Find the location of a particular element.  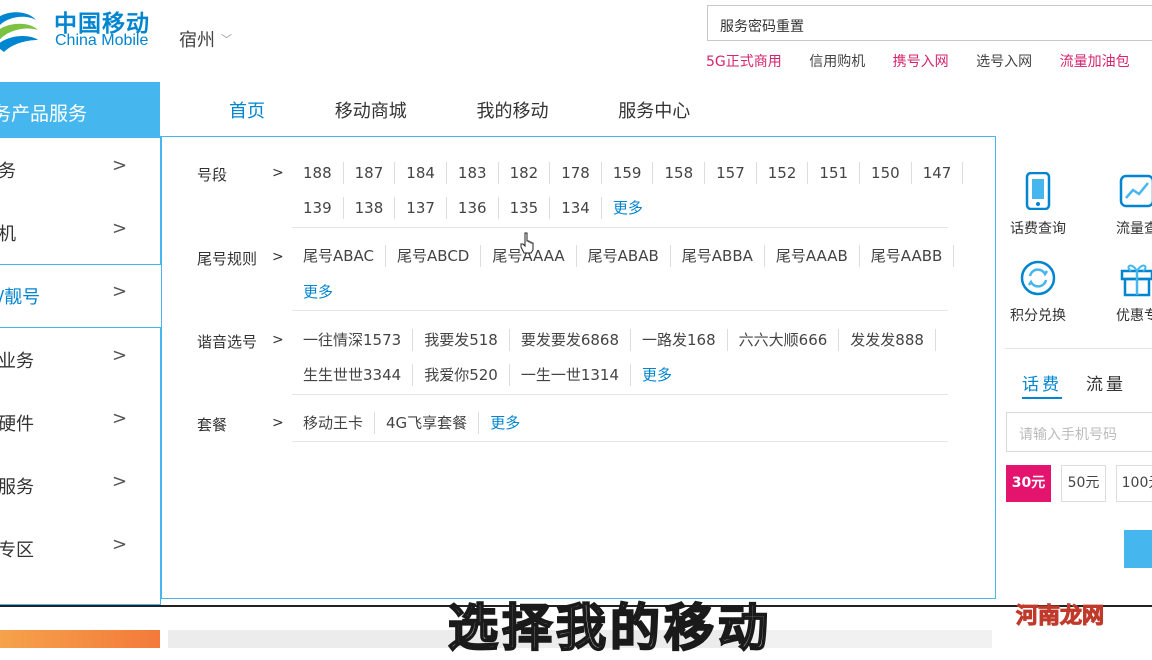

sidebar-item-hardware: 硬件 > is located at coordinates (80, 422).